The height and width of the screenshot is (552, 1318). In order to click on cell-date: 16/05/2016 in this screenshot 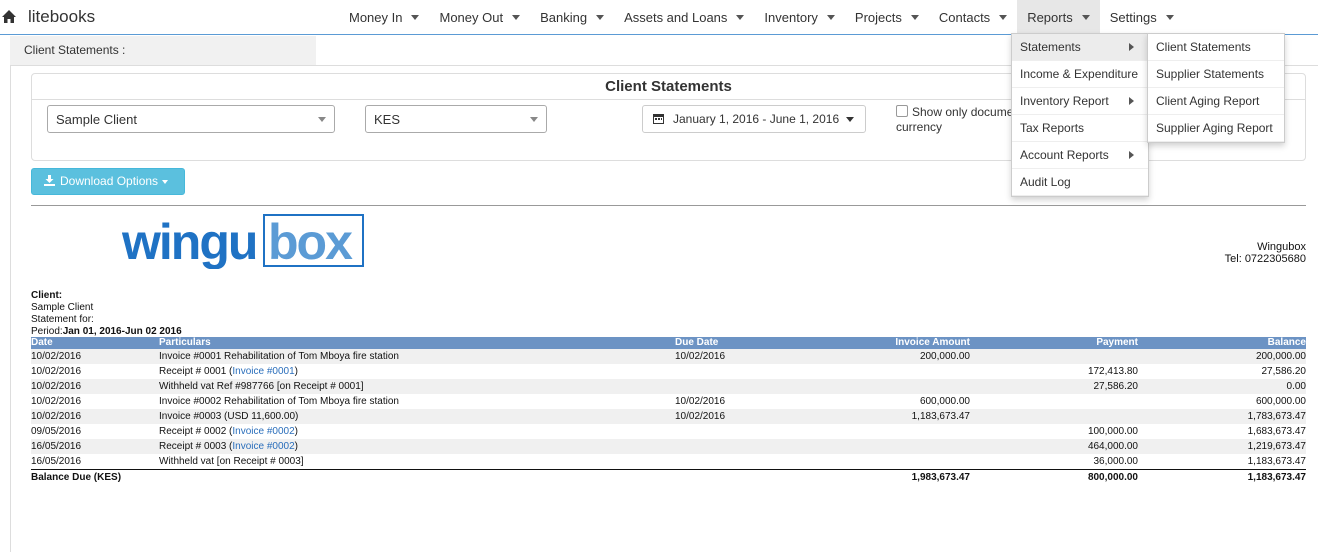, I will do `click(56, 461)`.